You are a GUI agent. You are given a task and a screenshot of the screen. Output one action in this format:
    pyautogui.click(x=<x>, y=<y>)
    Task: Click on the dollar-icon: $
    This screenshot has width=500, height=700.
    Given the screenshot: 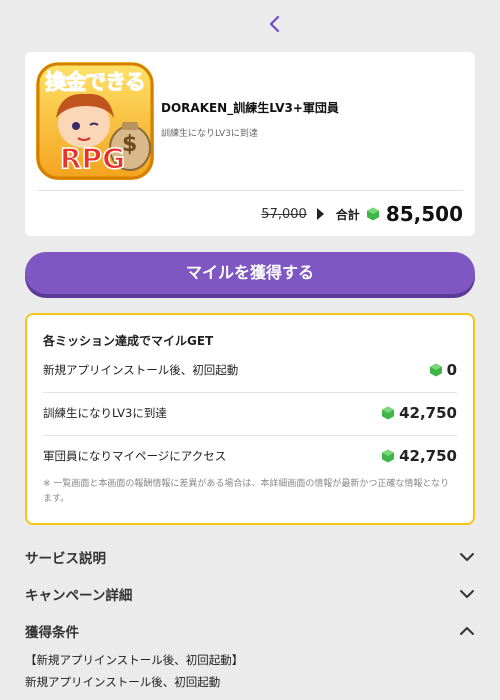 What is the action you would take?
    pyautogui.click(x=130, y=144)
    